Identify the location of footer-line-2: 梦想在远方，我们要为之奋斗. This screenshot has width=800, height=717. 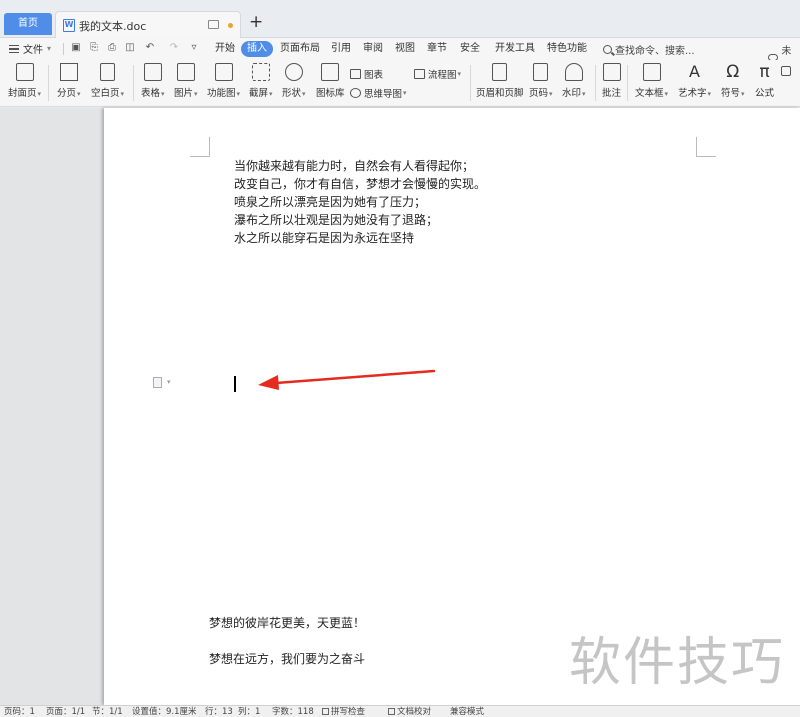
(287, 659).